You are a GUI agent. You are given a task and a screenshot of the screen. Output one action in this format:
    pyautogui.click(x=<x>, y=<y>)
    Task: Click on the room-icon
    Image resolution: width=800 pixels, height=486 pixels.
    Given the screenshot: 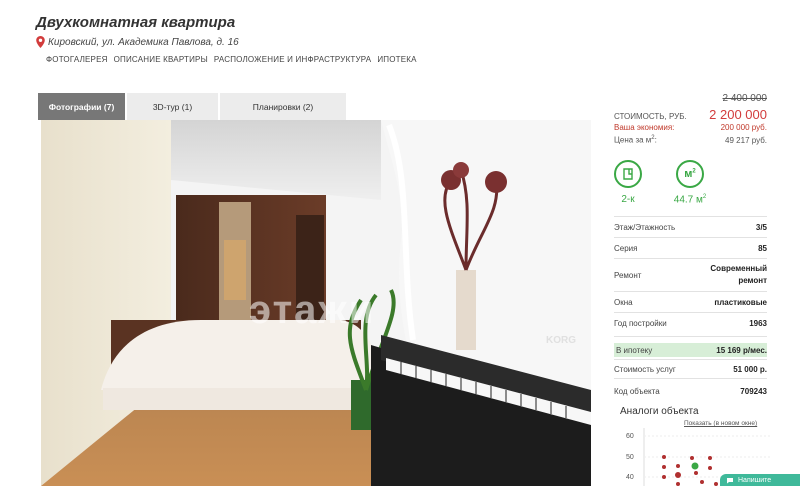 What is the action you would take?
    pyautogui.click(x=628, y=174)
    